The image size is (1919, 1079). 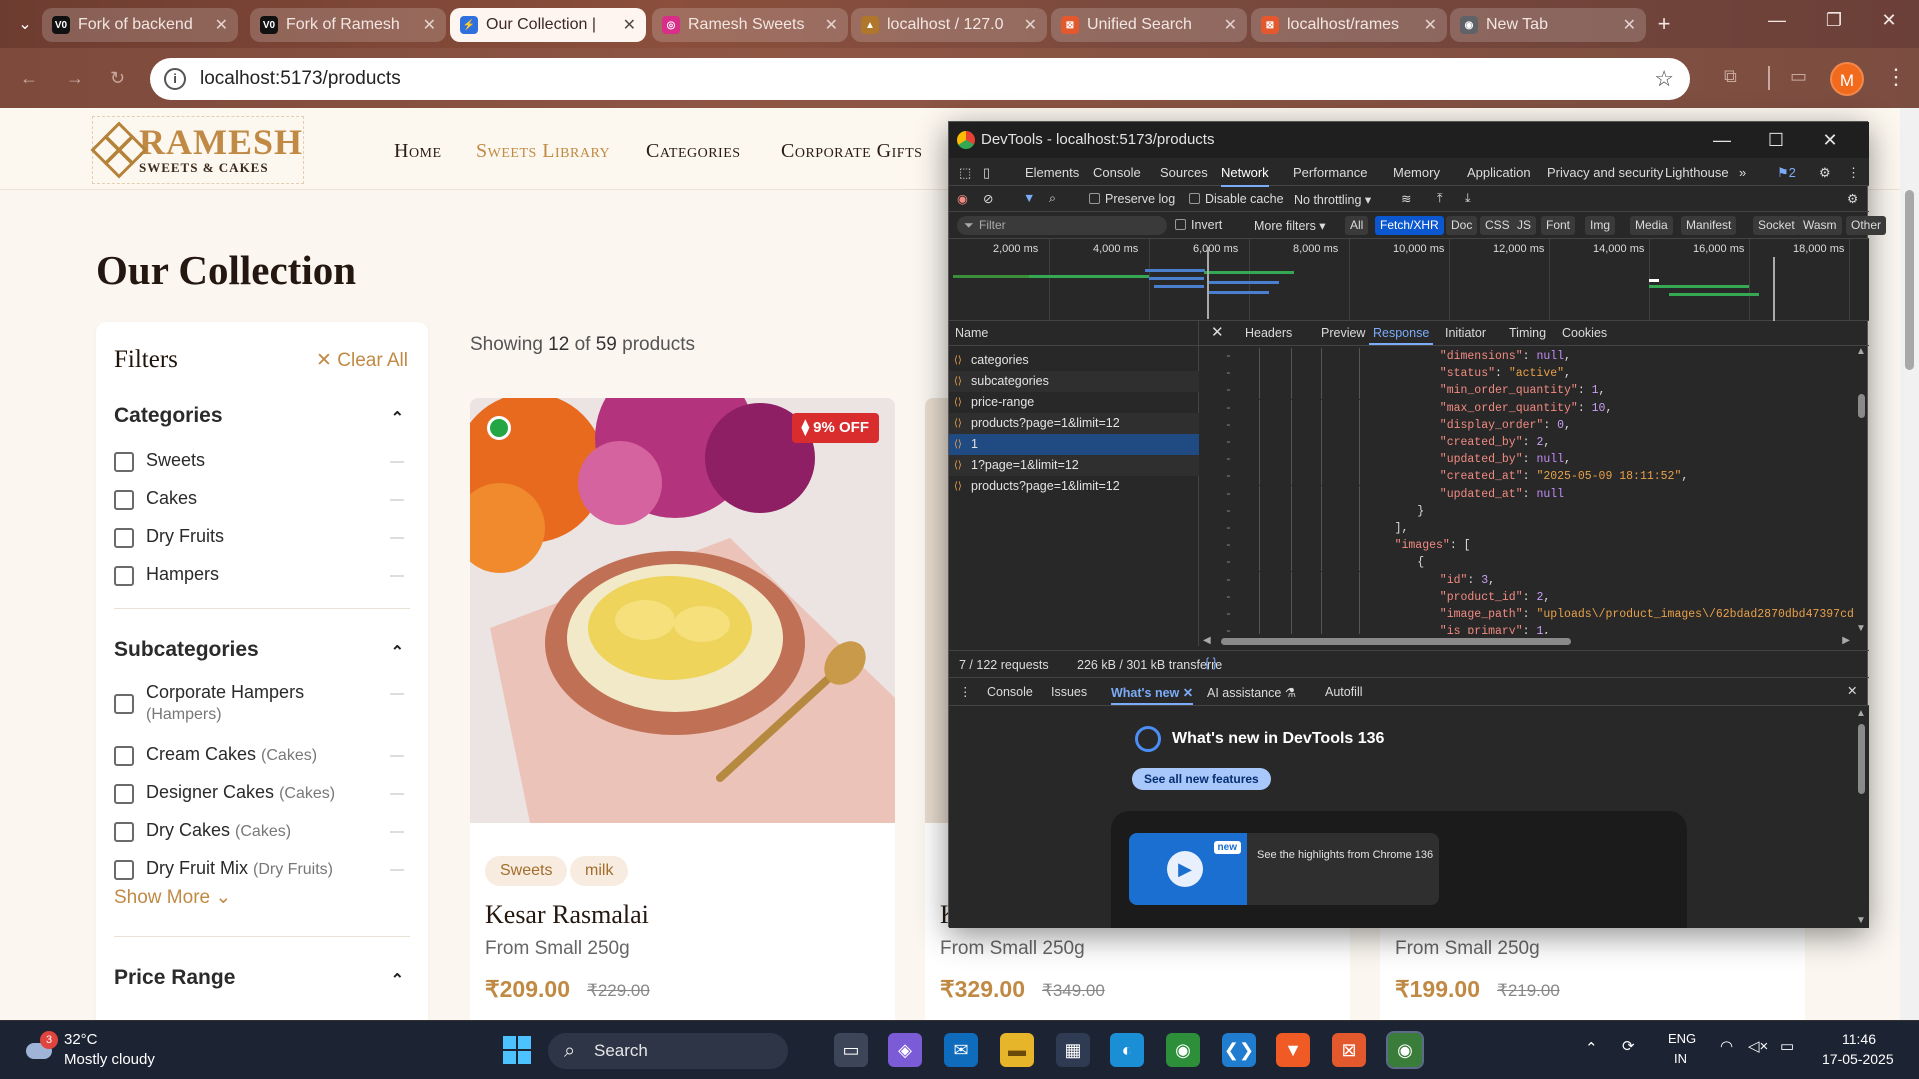 What do you see at coordinates (1074, 465) in the screenshot?
I see `request-row: 1?page=1&limit=12` at bounding box center [1074, 465].